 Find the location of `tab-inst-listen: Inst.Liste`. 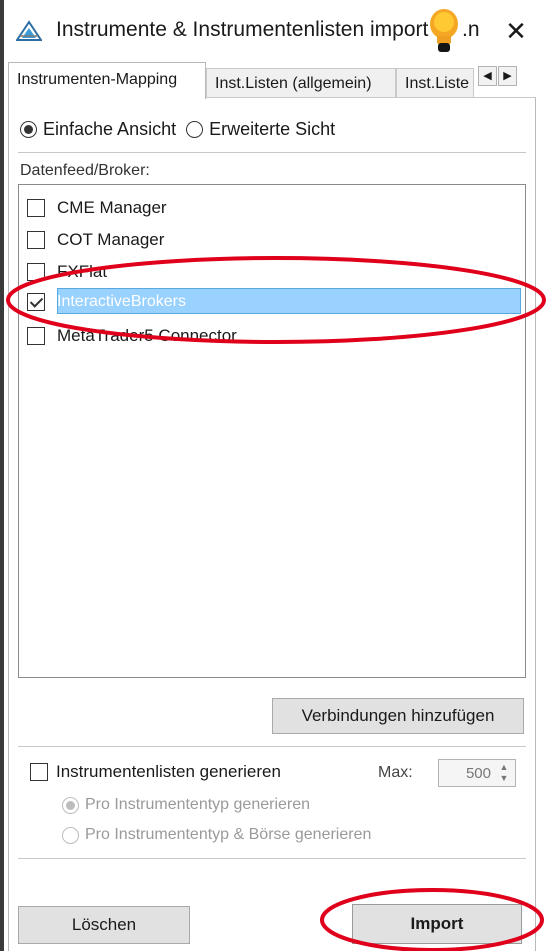

tab-inst-listen: Inst.Liste is located at coordinates (435, 83).